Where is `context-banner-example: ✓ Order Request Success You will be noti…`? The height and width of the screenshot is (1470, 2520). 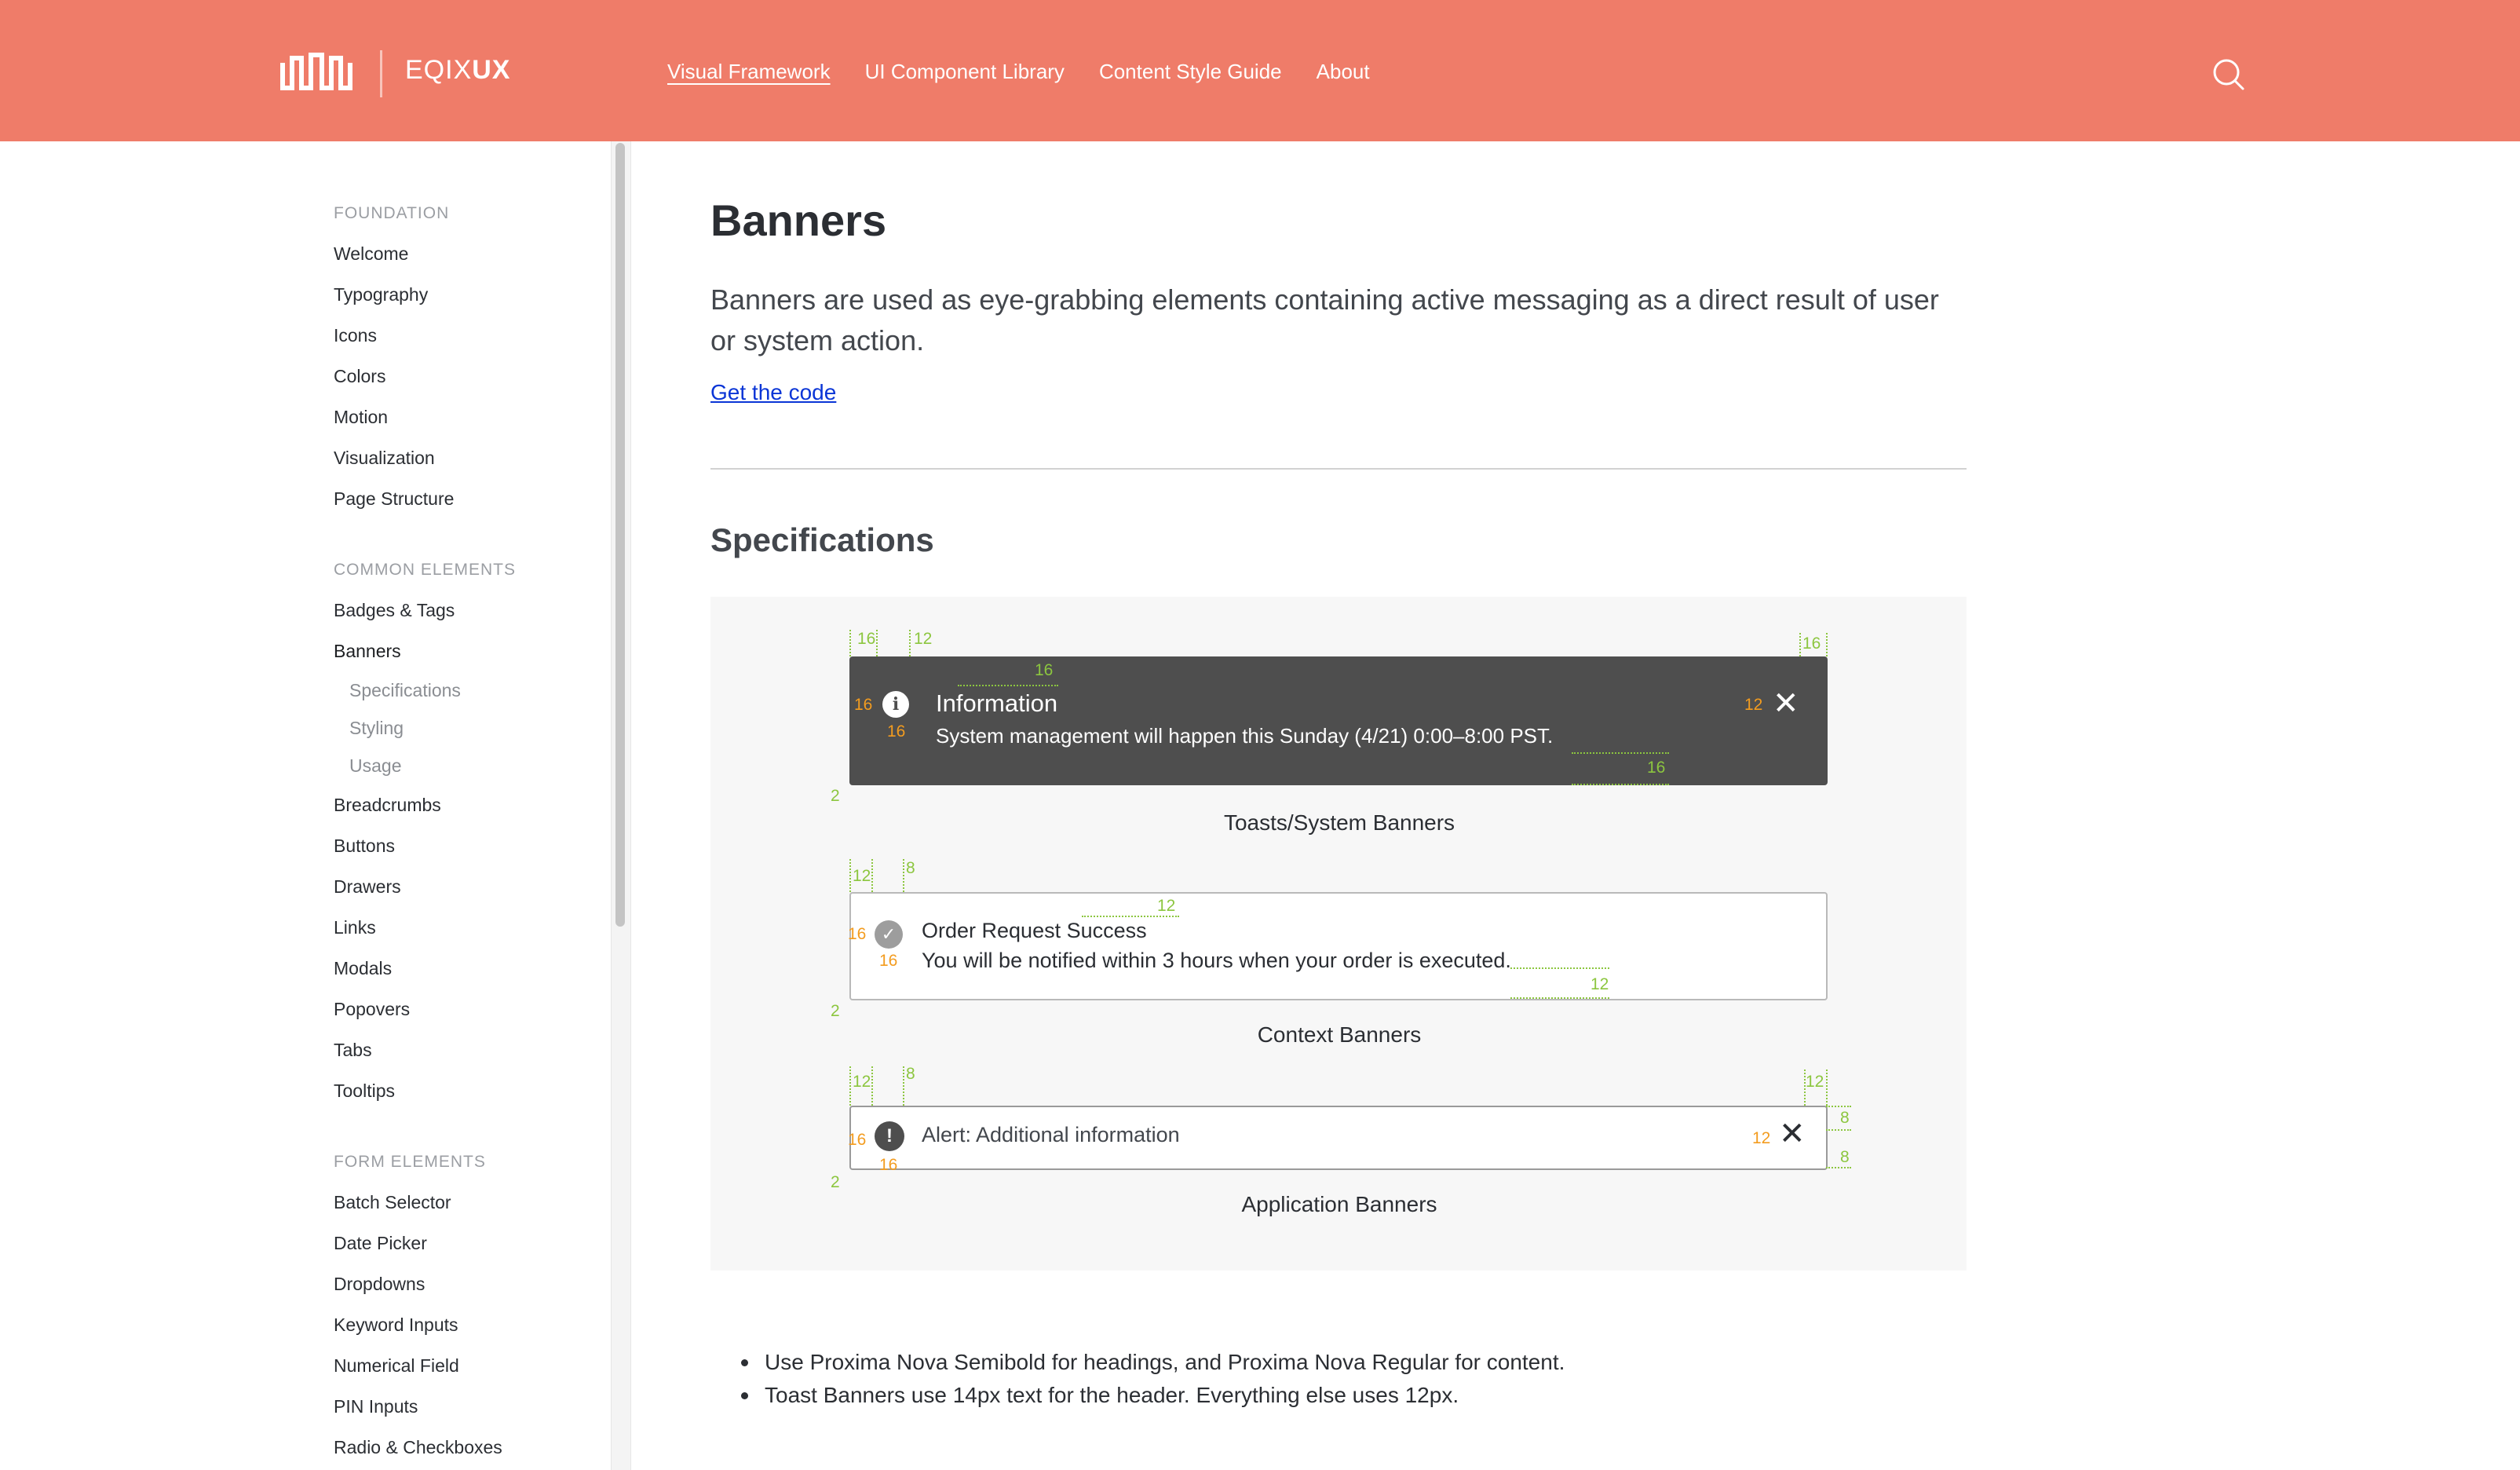 context-banner-example: ✓ Order Request Success You will be noti… is located at coordinates (1338, 946).